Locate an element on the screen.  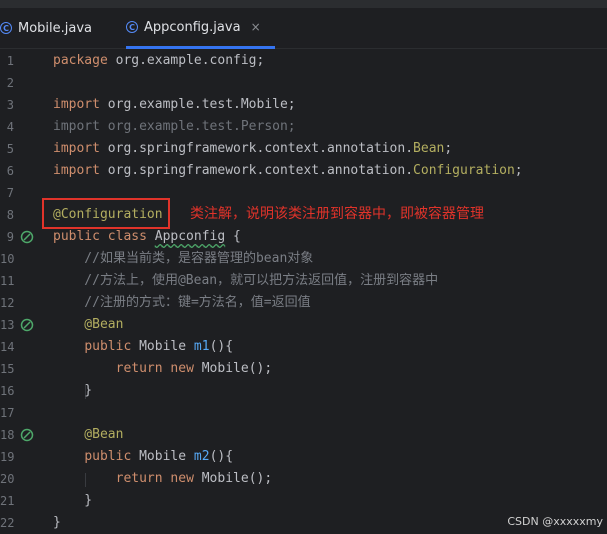
tab-mobile-java: C Mobile.java is located at coordinates (46, 28).